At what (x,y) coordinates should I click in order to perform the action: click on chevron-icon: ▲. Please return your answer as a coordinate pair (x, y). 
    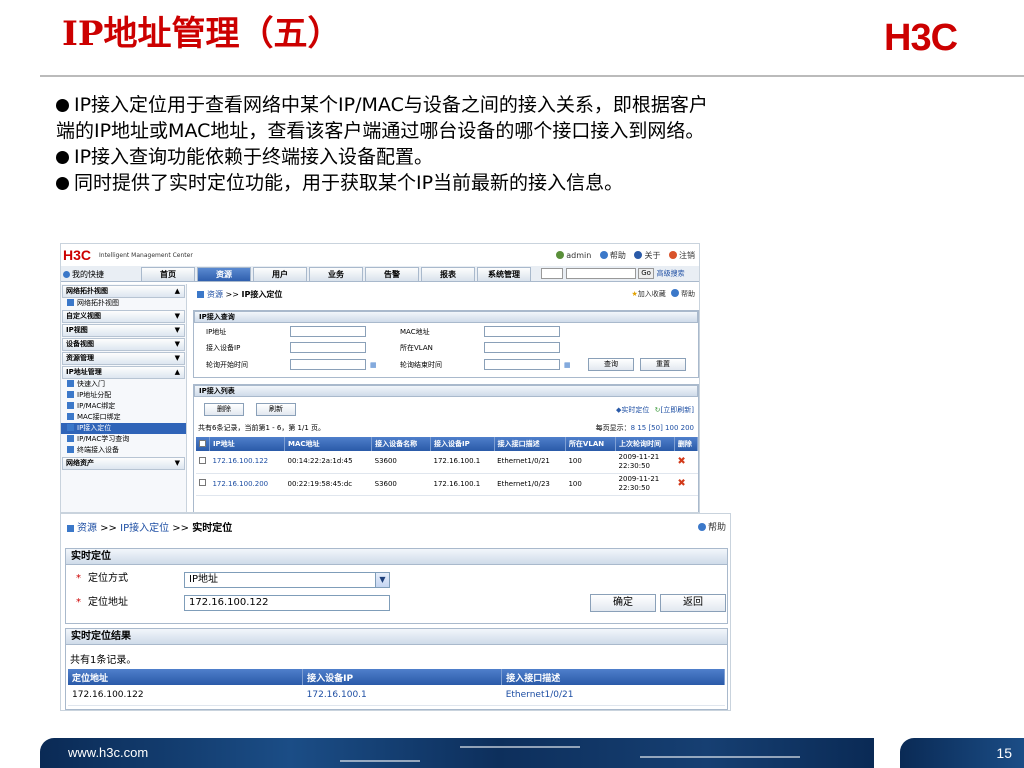
    Looking at the image, I should click on (177, 291).